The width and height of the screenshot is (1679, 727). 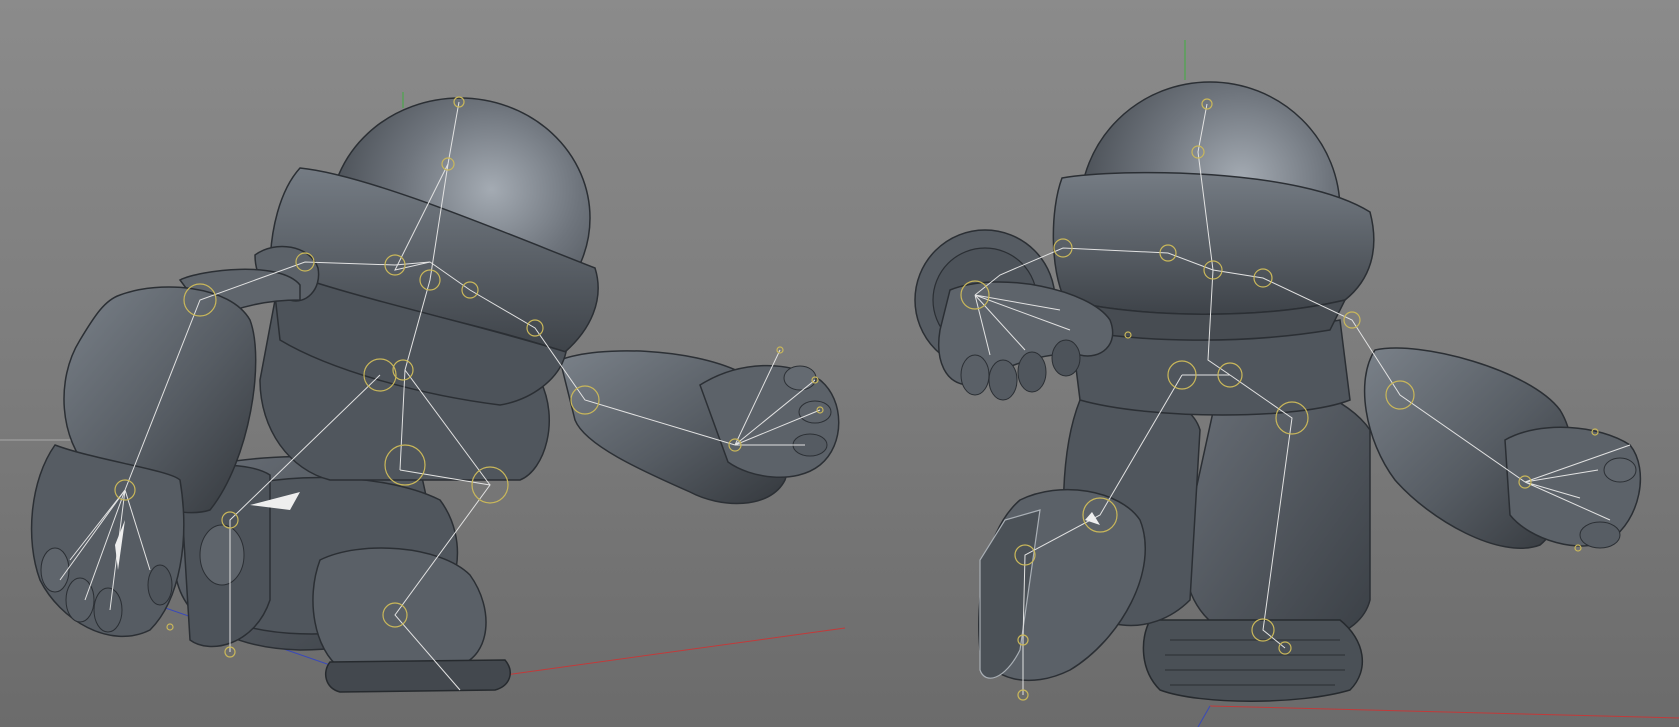 I want to click on left-char-right-finger, so click(x=800, y=378).